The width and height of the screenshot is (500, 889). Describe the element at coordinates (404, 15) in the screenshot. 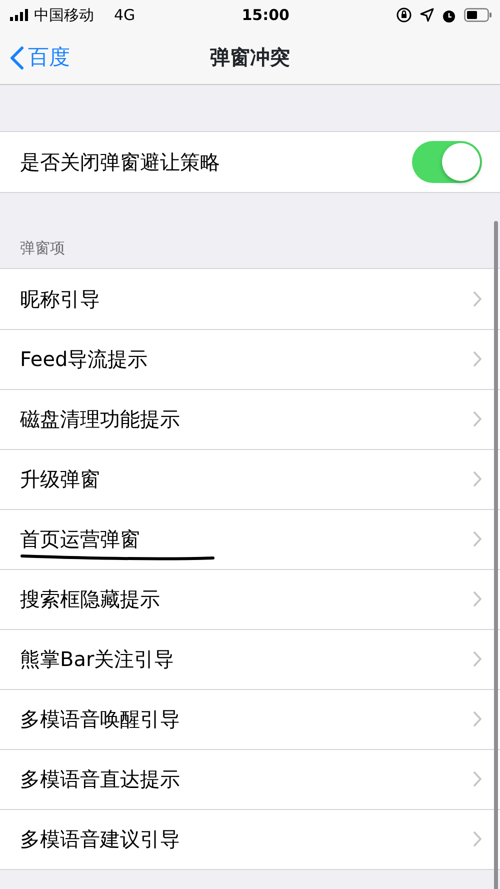

I see `rotation-lock-icon` at that location.